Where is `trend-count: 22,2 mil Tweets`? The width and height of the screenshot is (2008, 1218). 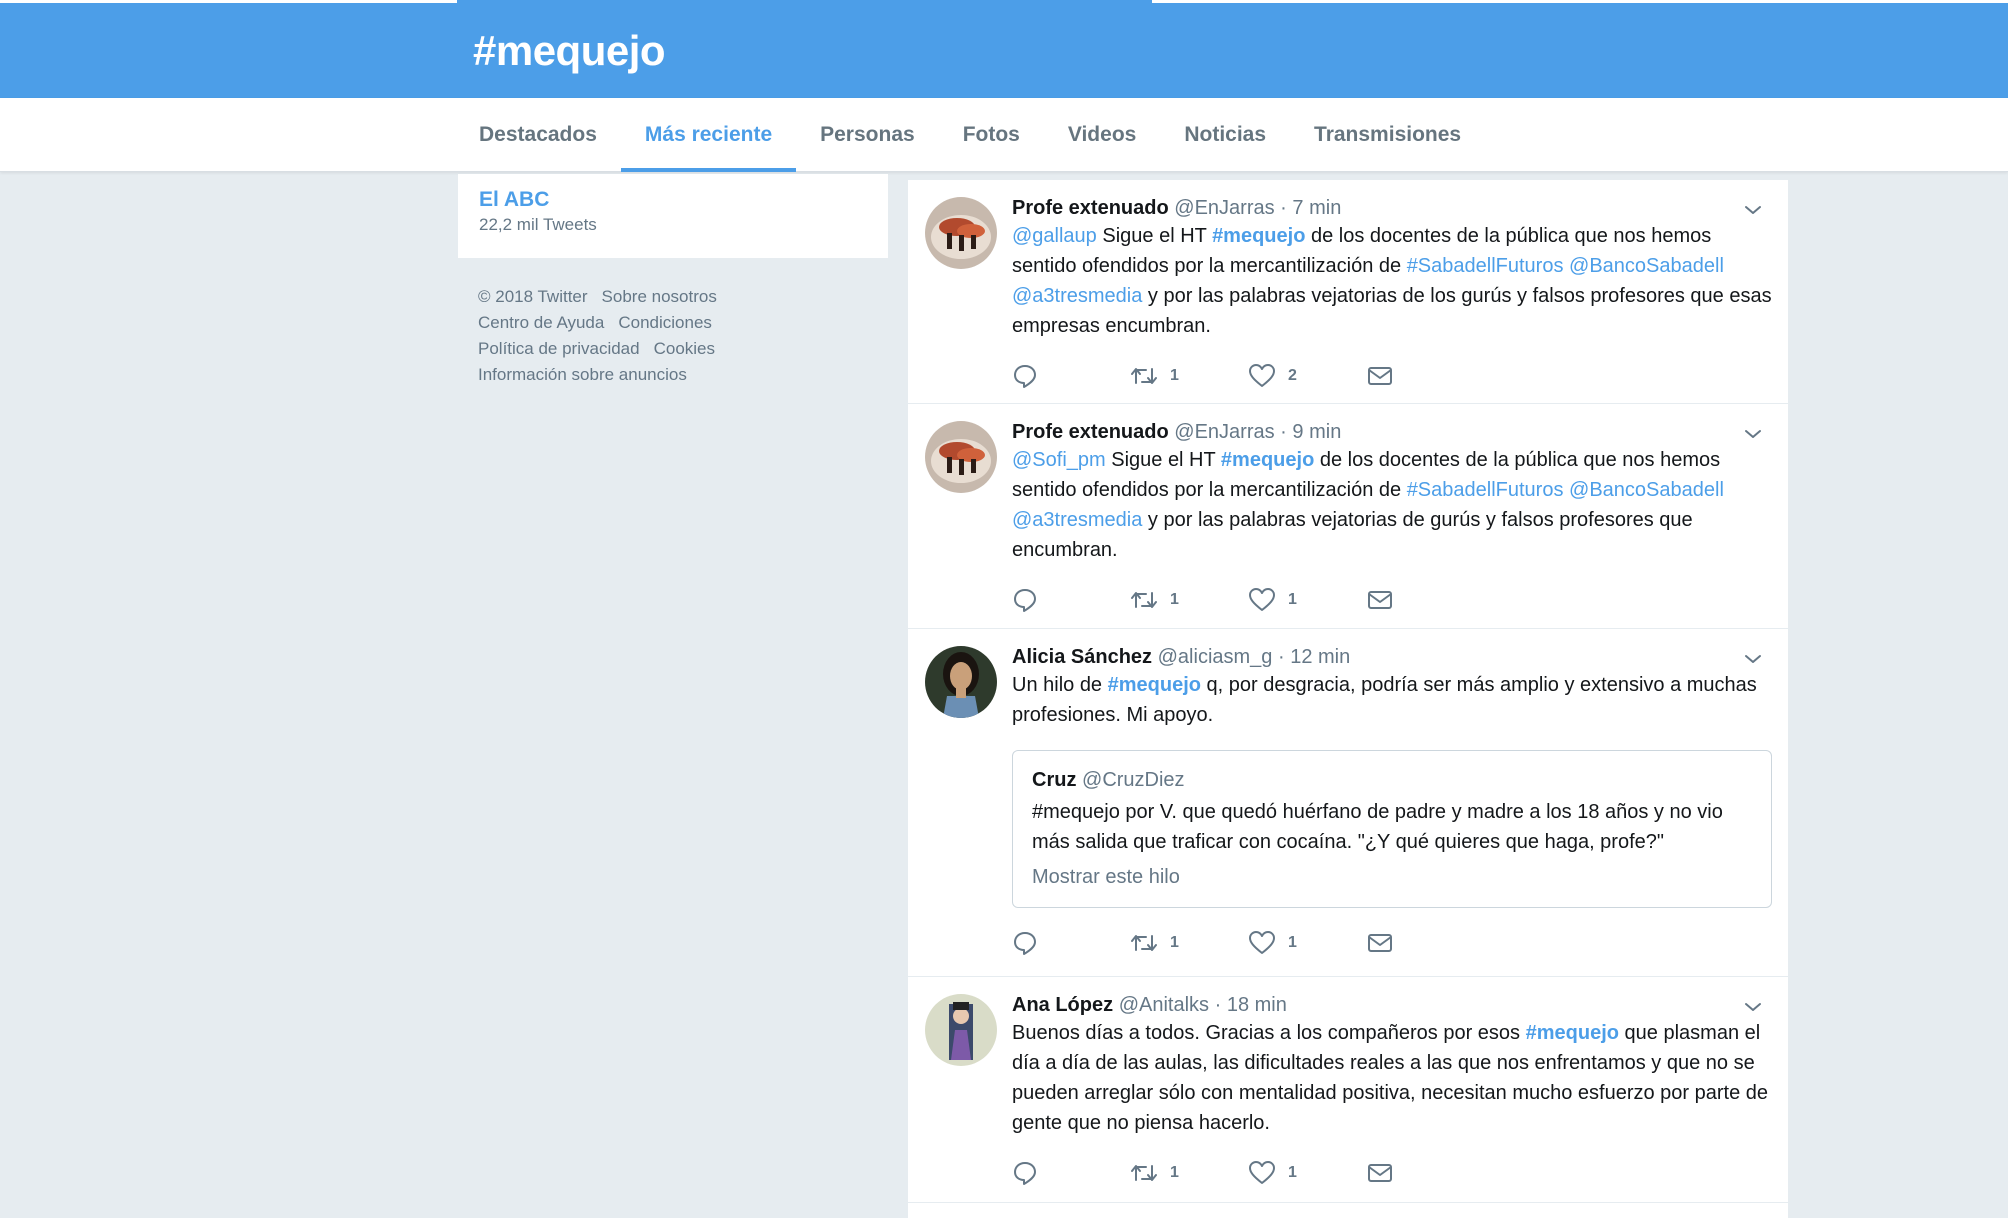
trend-count: 22,2 mil Tweets is located at coordinates (538, 224).